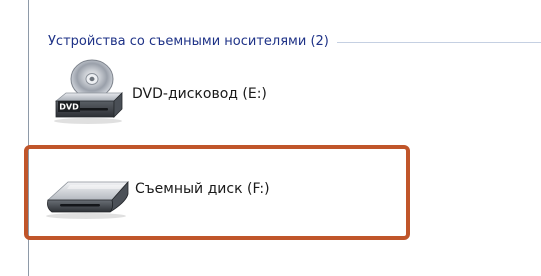 Image resolution: width=541 pixels, height=276 pixels. I want to click on dvd-drive-icon: DVD, so click(88, 91).